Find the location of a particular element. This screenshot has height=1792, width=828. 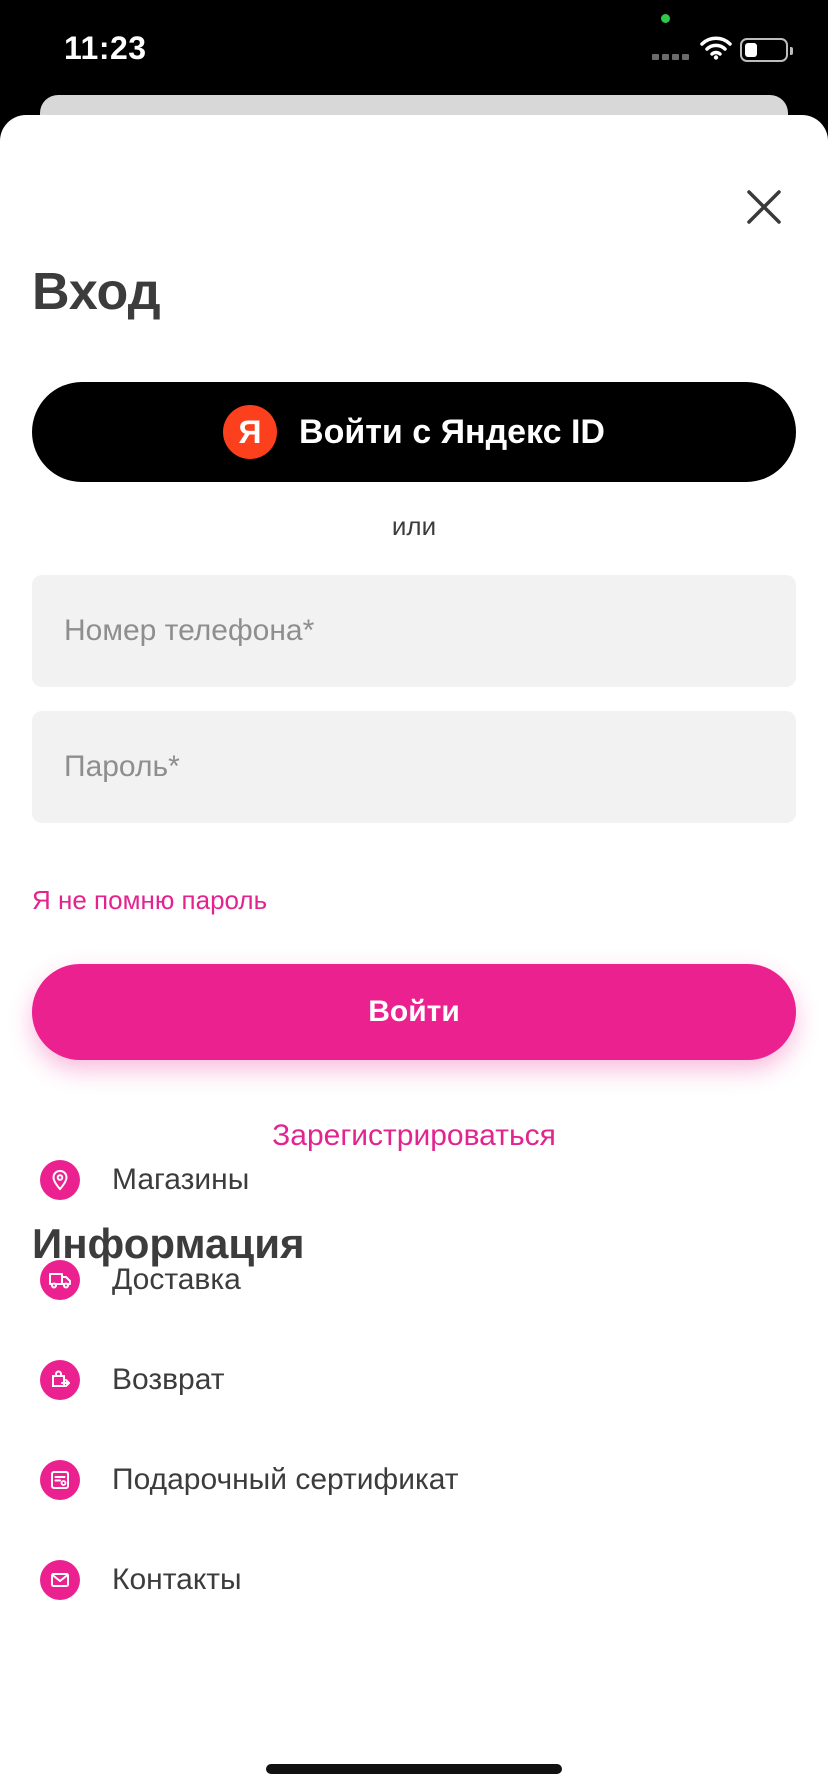

login-button: Войти is located at coordinates (414, 1012).